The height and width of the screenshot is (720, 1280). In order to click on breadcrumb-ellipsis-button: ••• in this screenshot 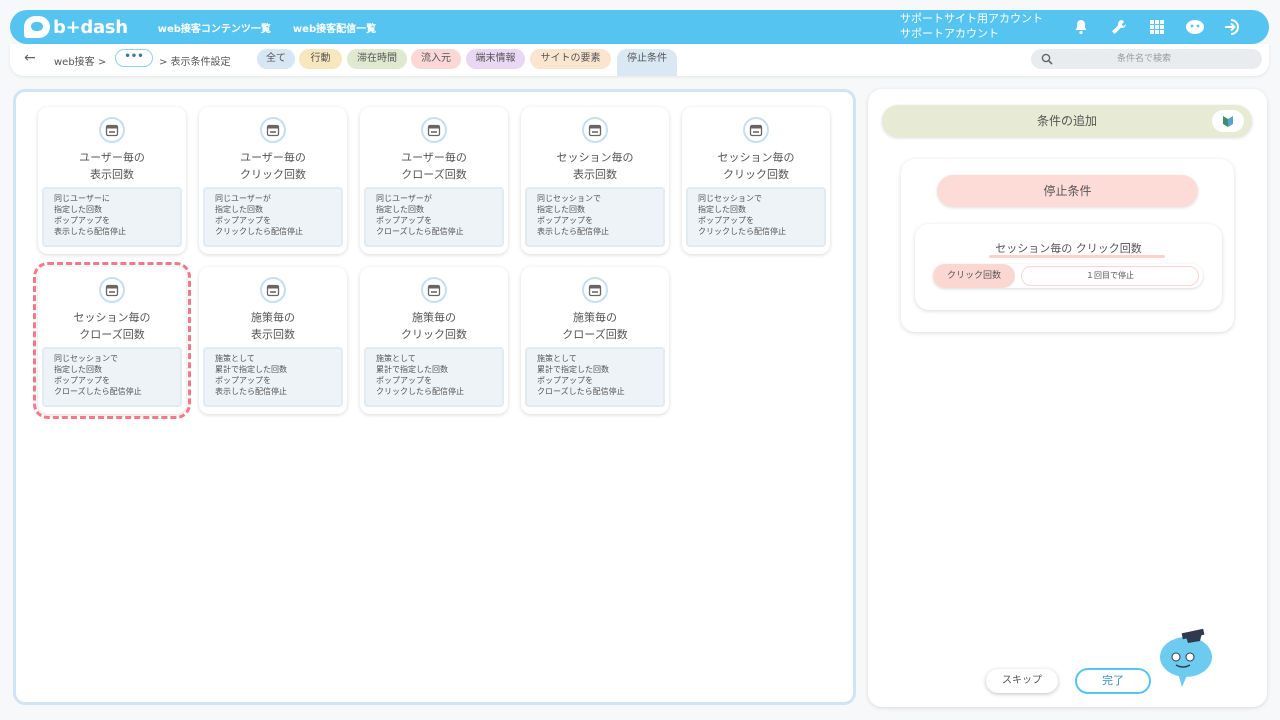, I will do `click(134, 58)`.